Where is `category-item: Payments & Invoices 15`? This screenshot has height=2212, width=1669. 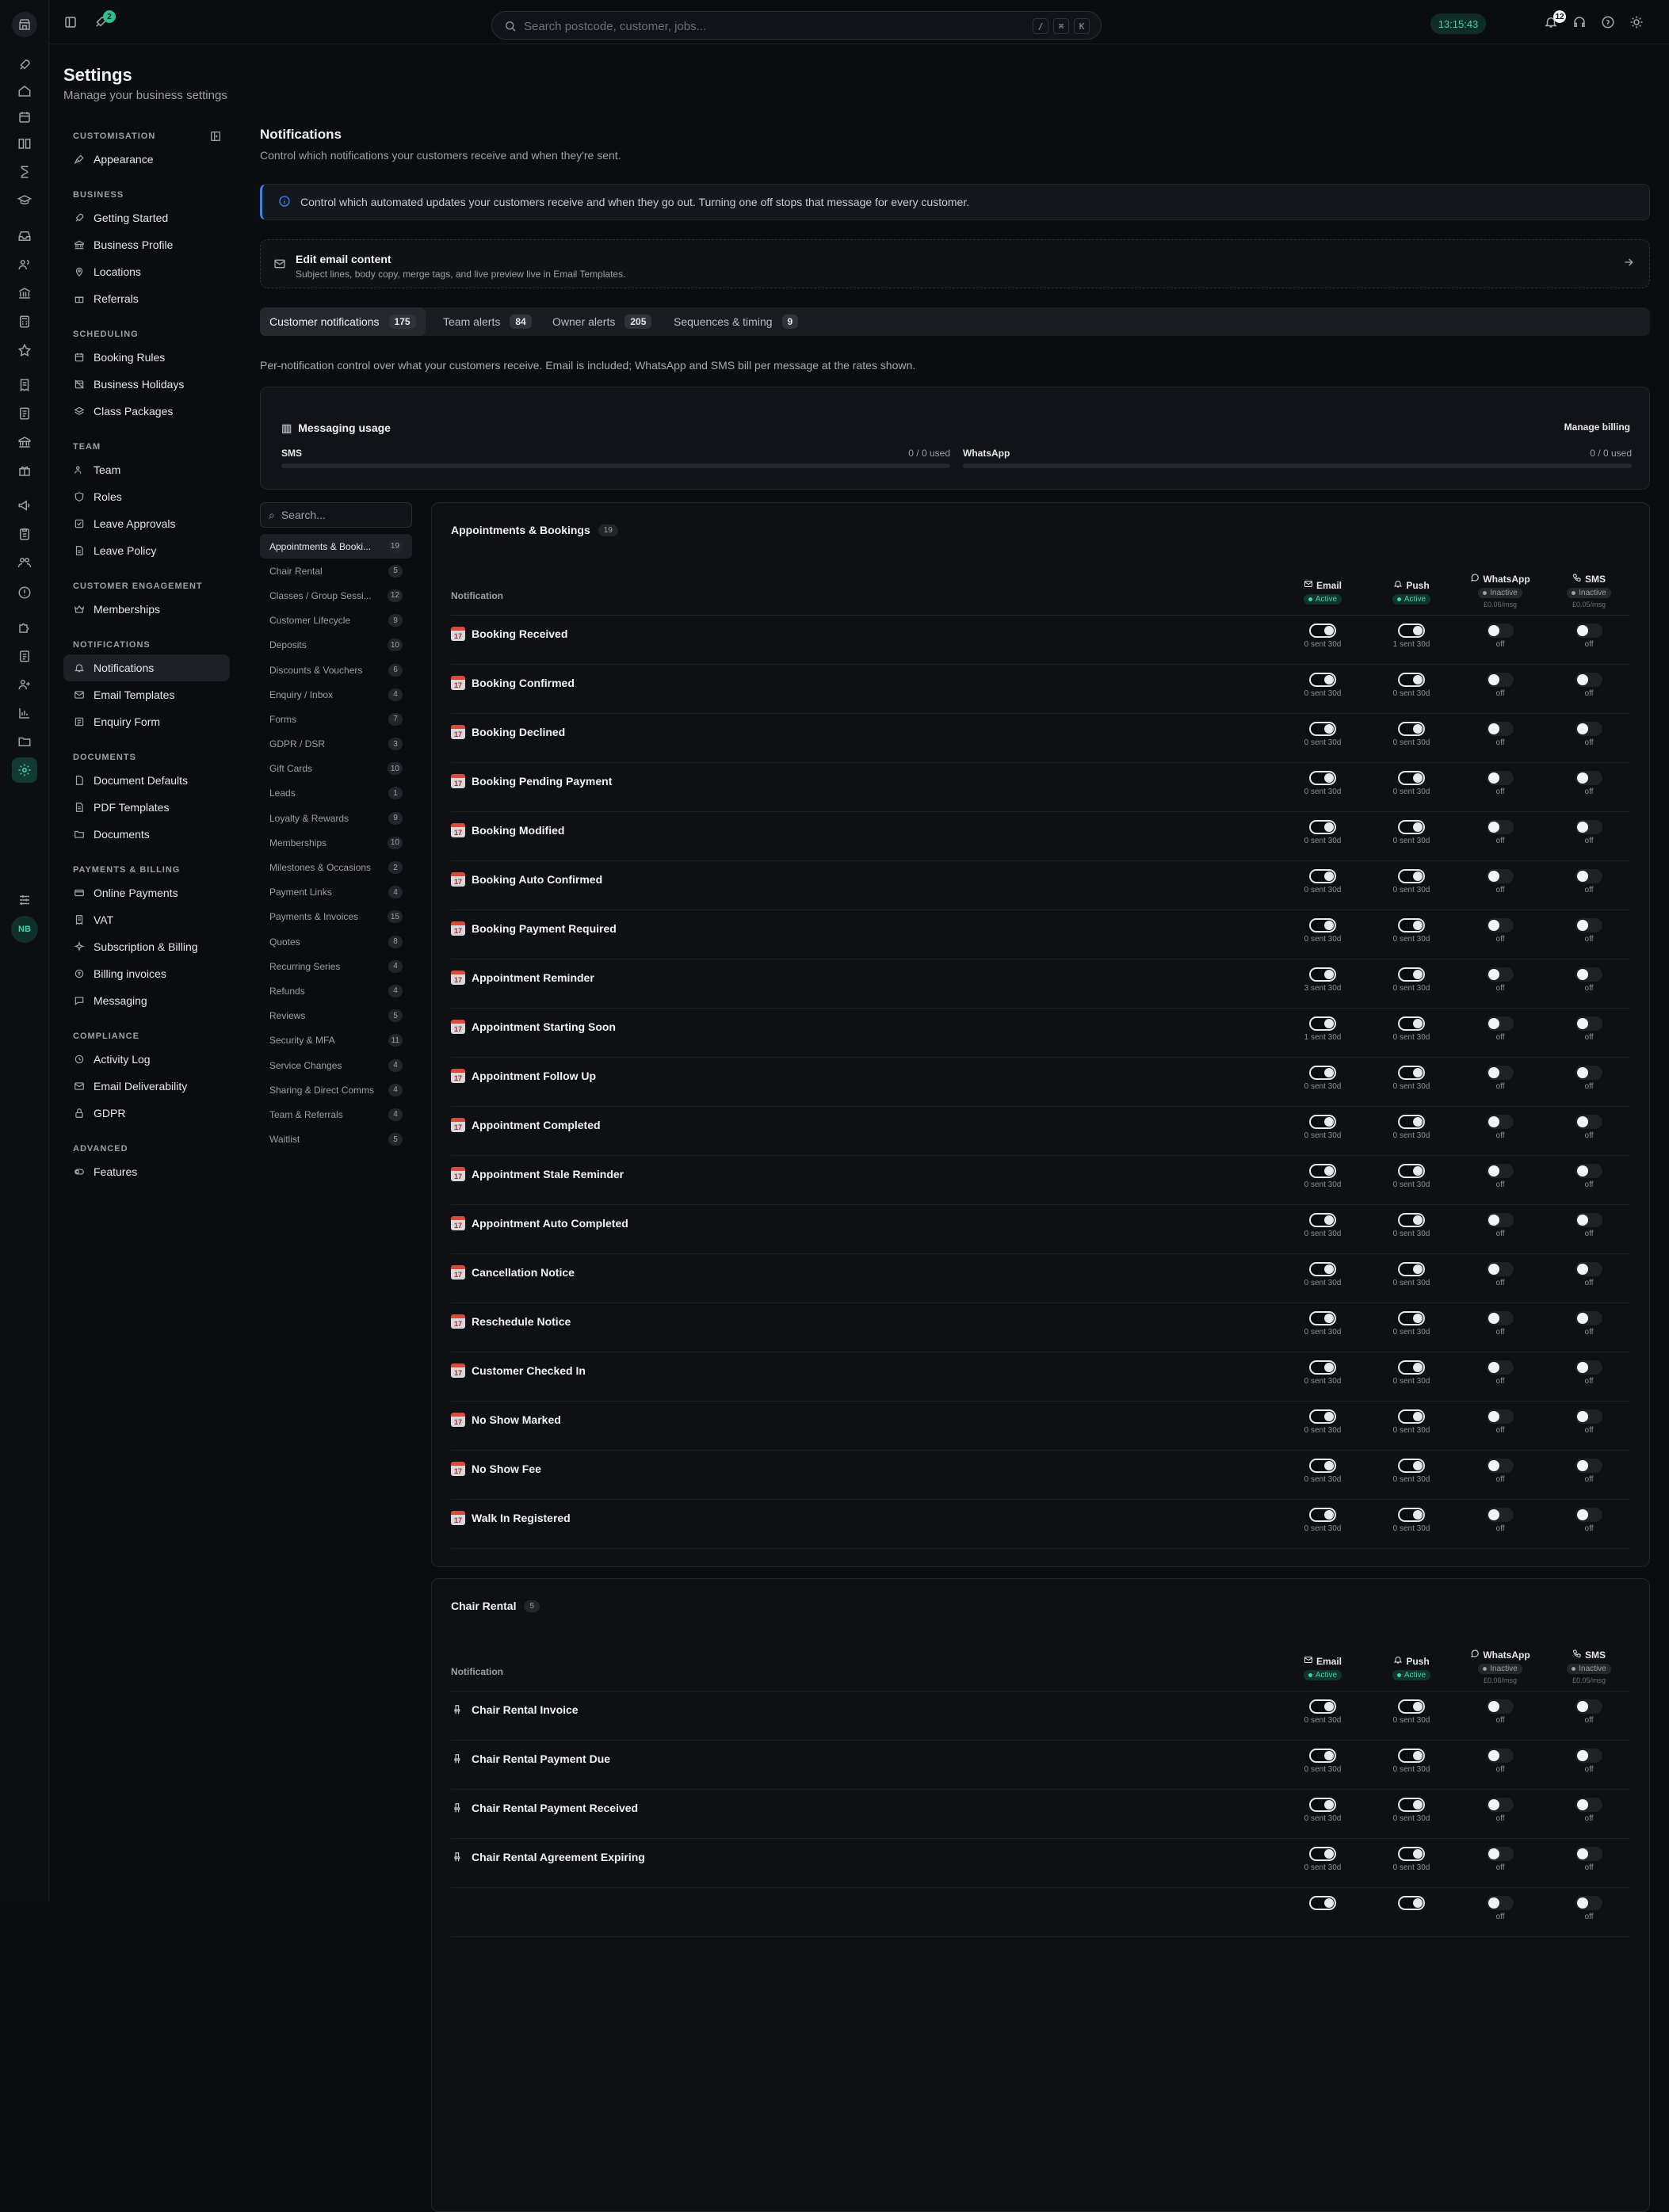 category-item: Payments & Invoices 15 is located at coordinates (336, 917).